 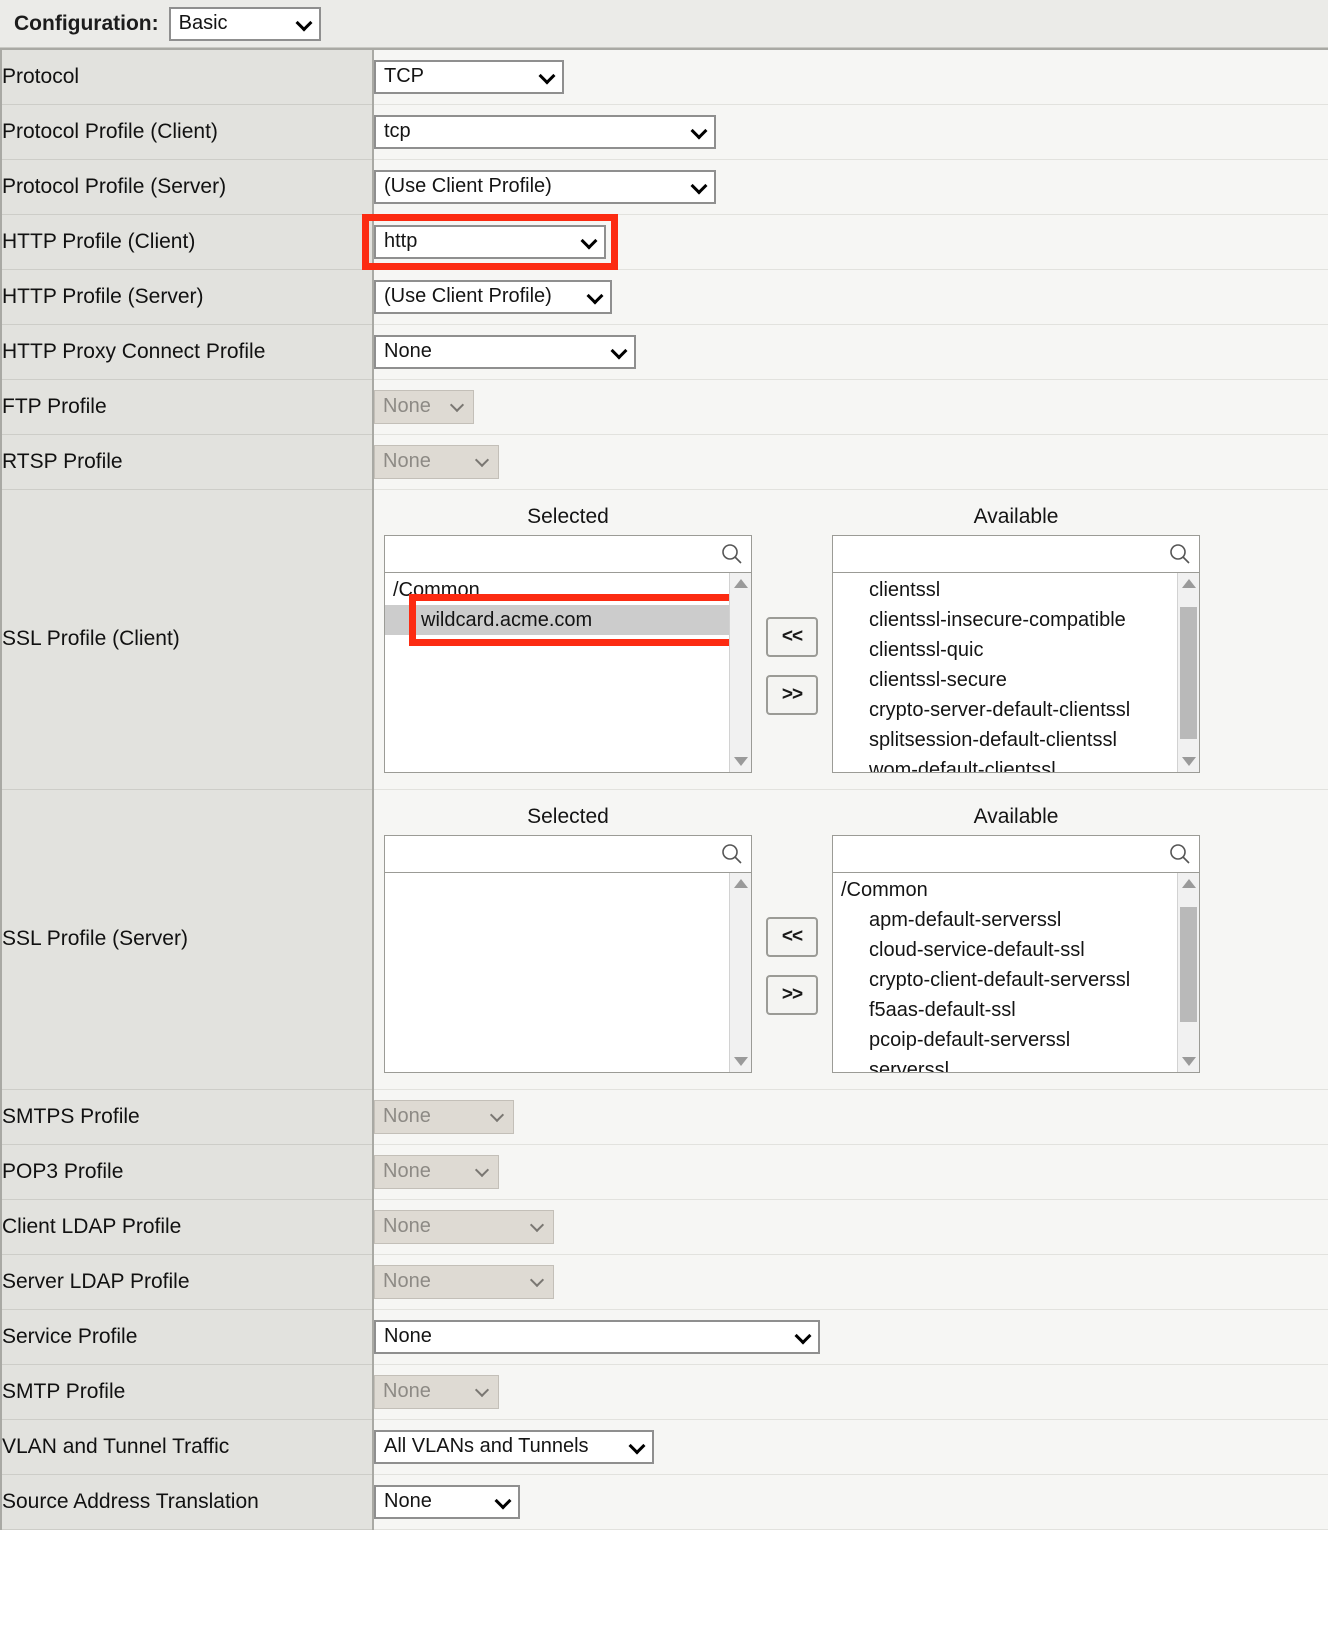 What do you see at coordinates (850, 77) in the screenshot?
I see `row-value-protocol: TCP` at bounding box center [850, 77].